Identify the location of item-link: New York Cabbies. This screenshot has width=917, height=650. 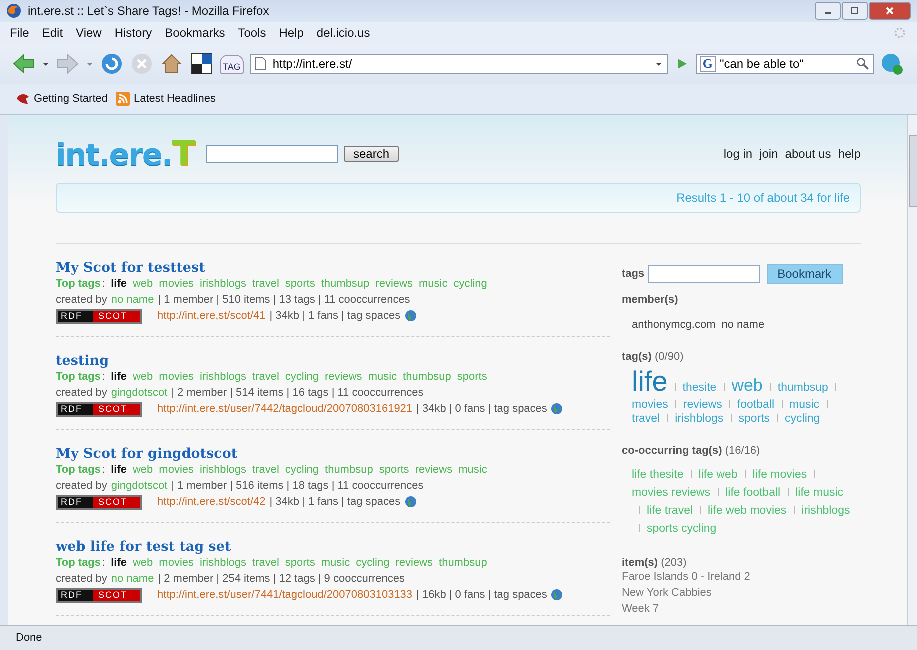
(741, 593).